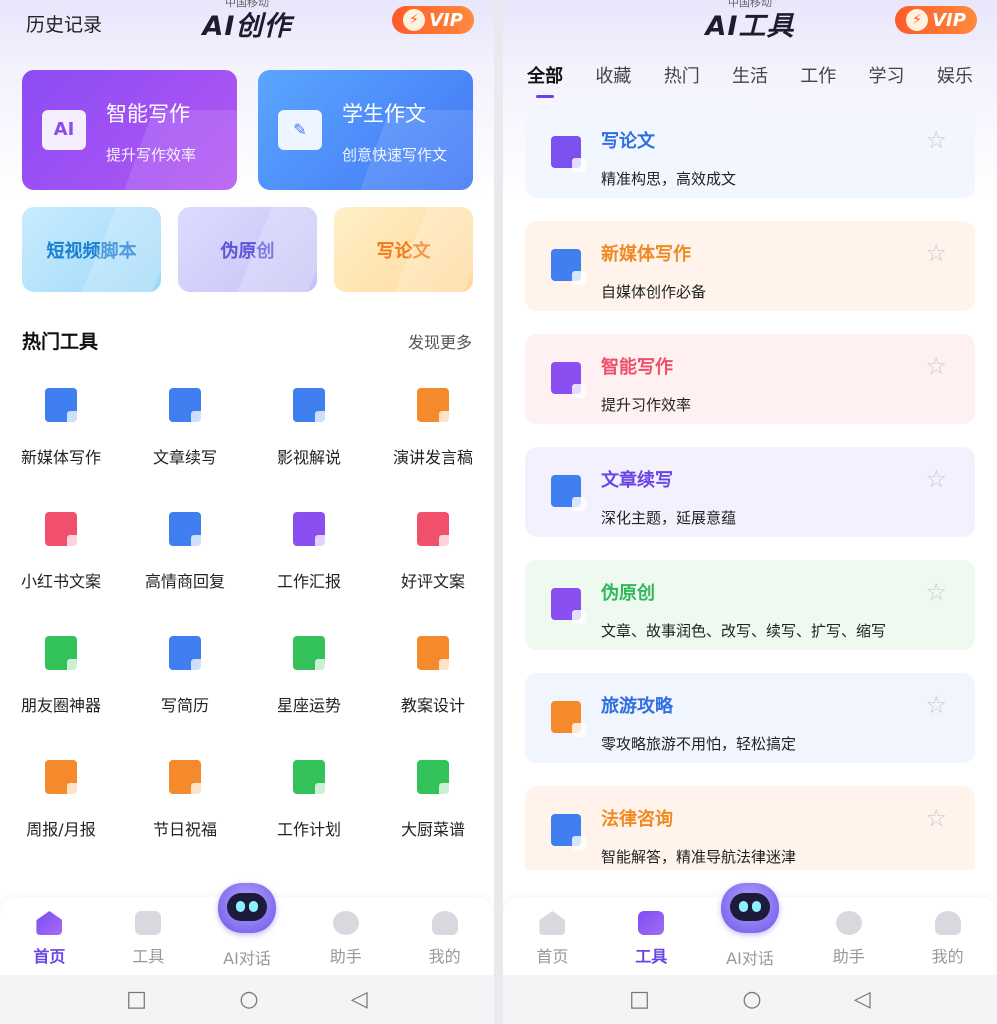  Describe the element at coordinates (309, 442) in the screenshot. I see `hot-tool-item: 影视解说` at that location.